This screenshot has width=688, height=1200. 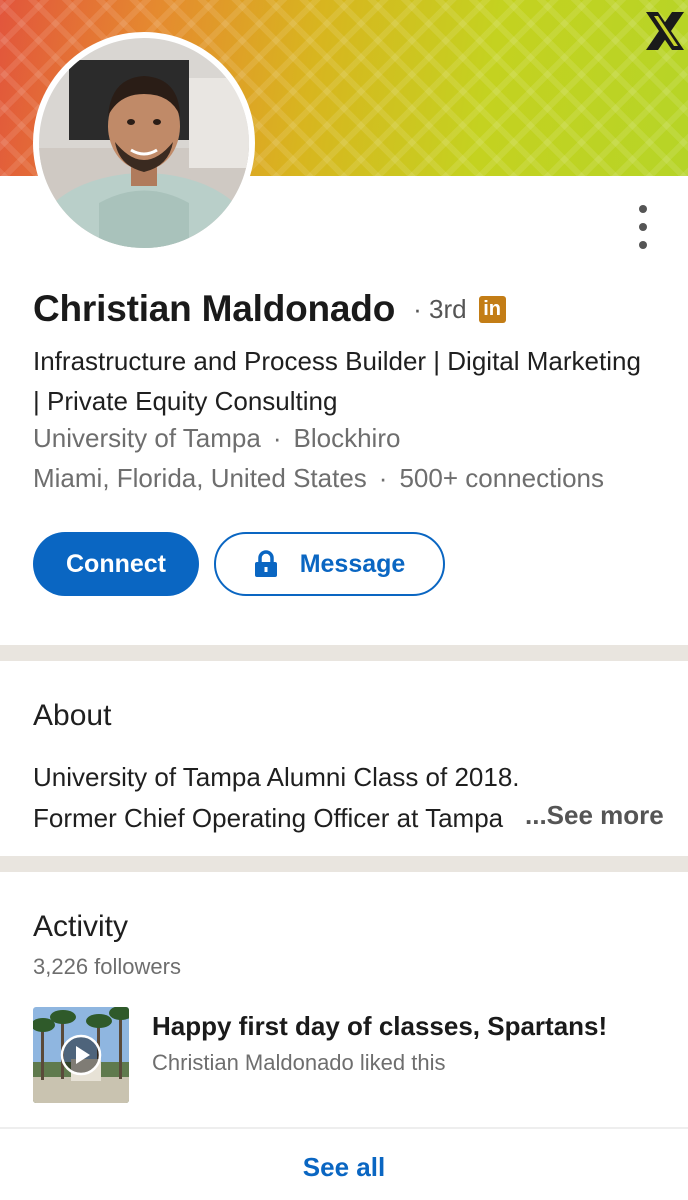 I want to click on education-company-line: University of Tampa · Blockhiro, so click(x=216, y=438).